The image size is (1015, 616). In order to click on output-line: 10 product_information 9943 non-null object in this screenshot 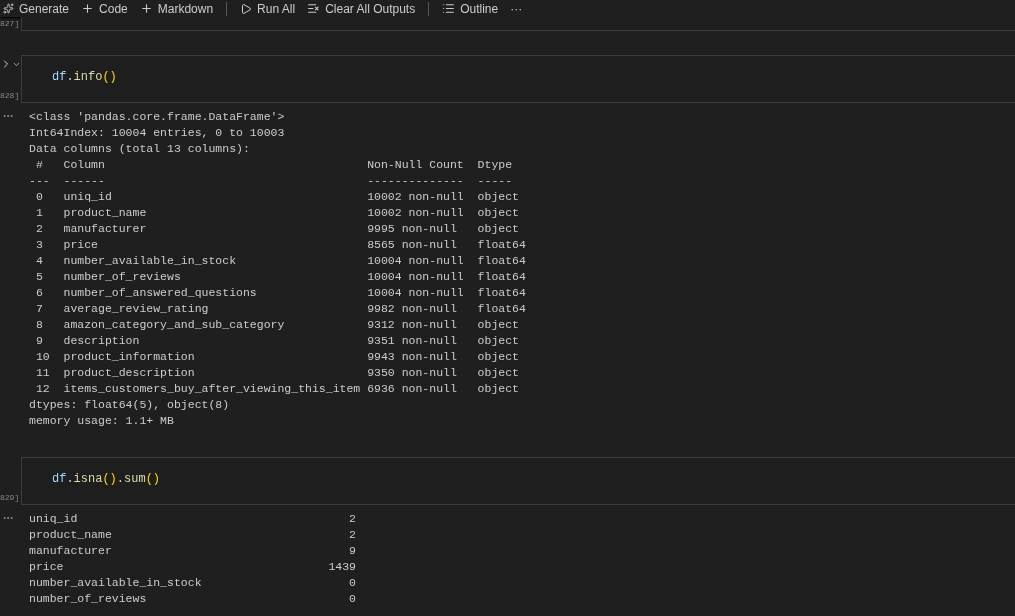, I will do `click(277, 357)`.